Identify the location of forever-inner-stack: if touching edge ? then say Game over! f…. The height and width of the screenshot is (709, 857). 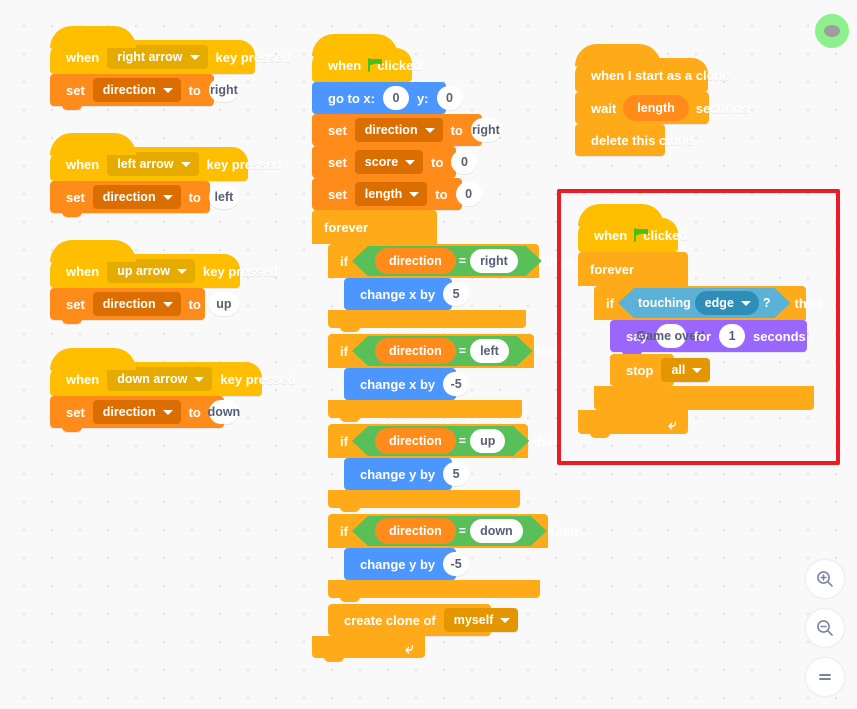
(708, 350).